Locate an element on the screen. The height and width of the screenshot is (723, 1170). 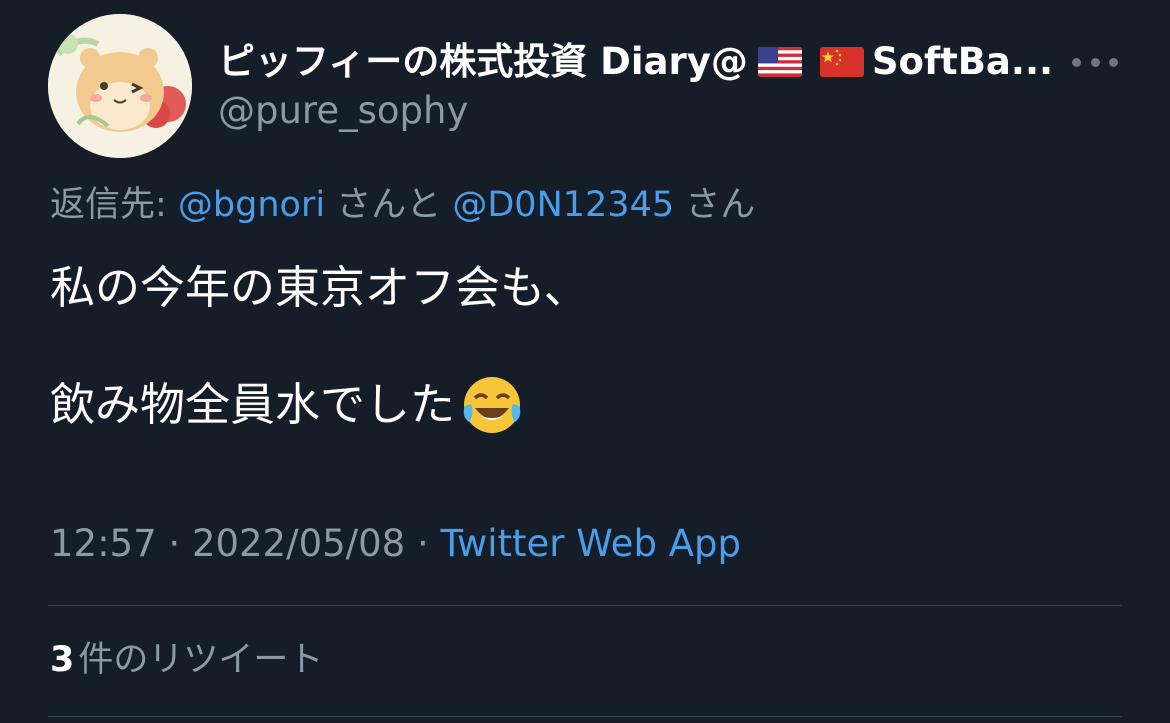
reply-user-link-bgnori: @bgnori is located at coordinates (251, 205).